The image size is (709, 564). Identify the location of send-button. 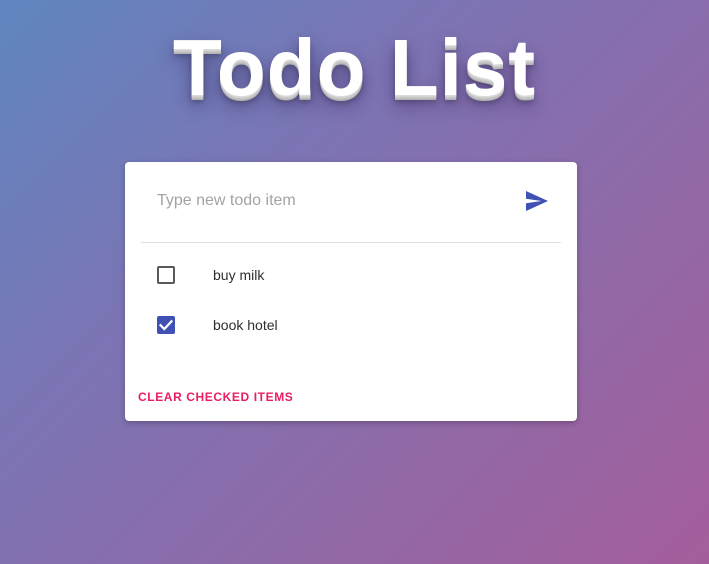
(538, 202).